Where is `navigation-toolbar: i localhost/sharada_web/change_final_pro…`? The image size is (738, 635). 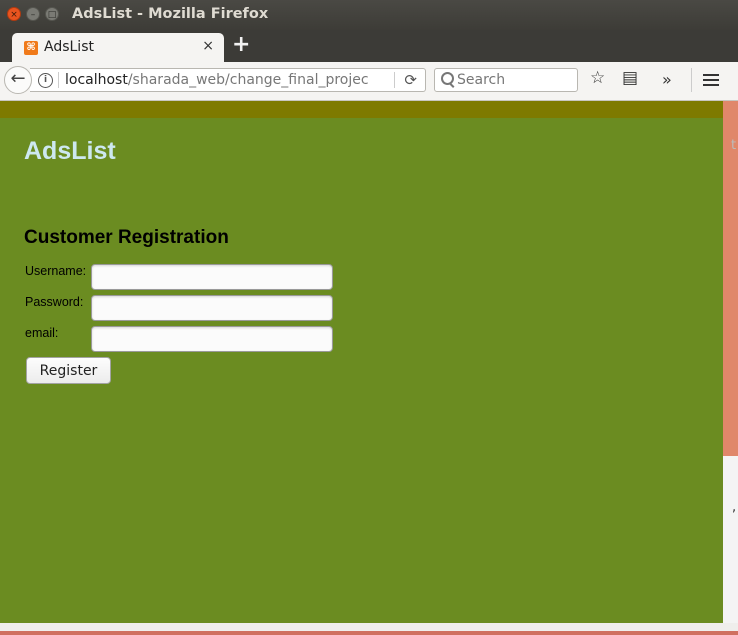 navigation-toolbar: i localhost/sharada_web/change_final_pro… is located at coordinates (369, 81).